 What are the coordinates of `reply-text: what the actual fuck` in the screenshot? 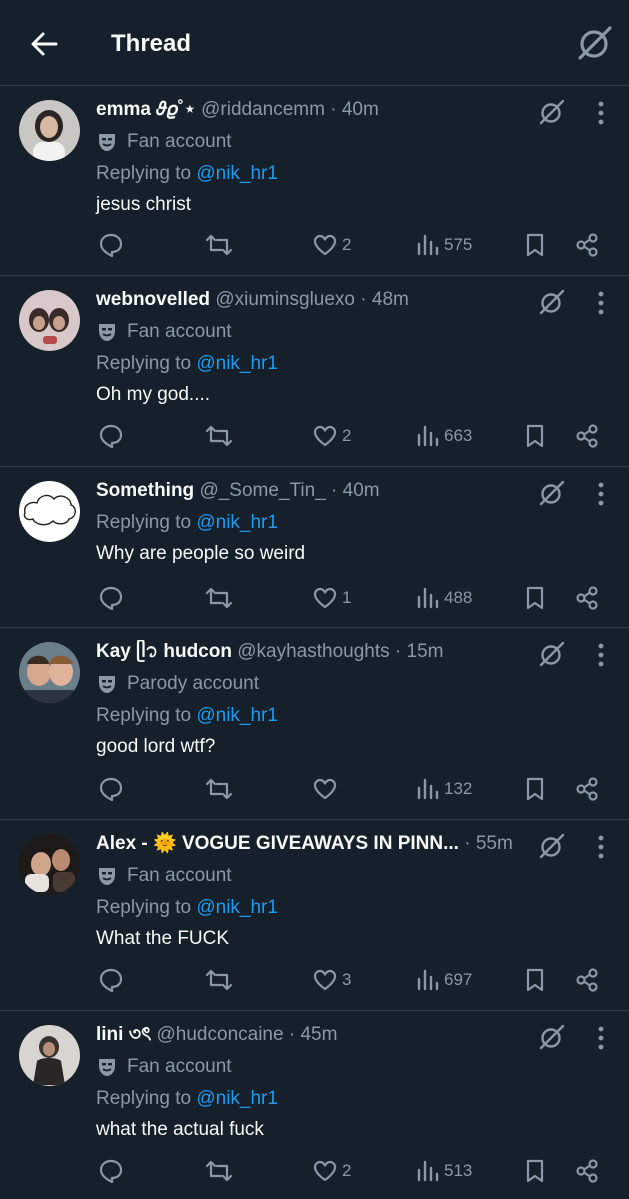 It's located at (180, 1129).